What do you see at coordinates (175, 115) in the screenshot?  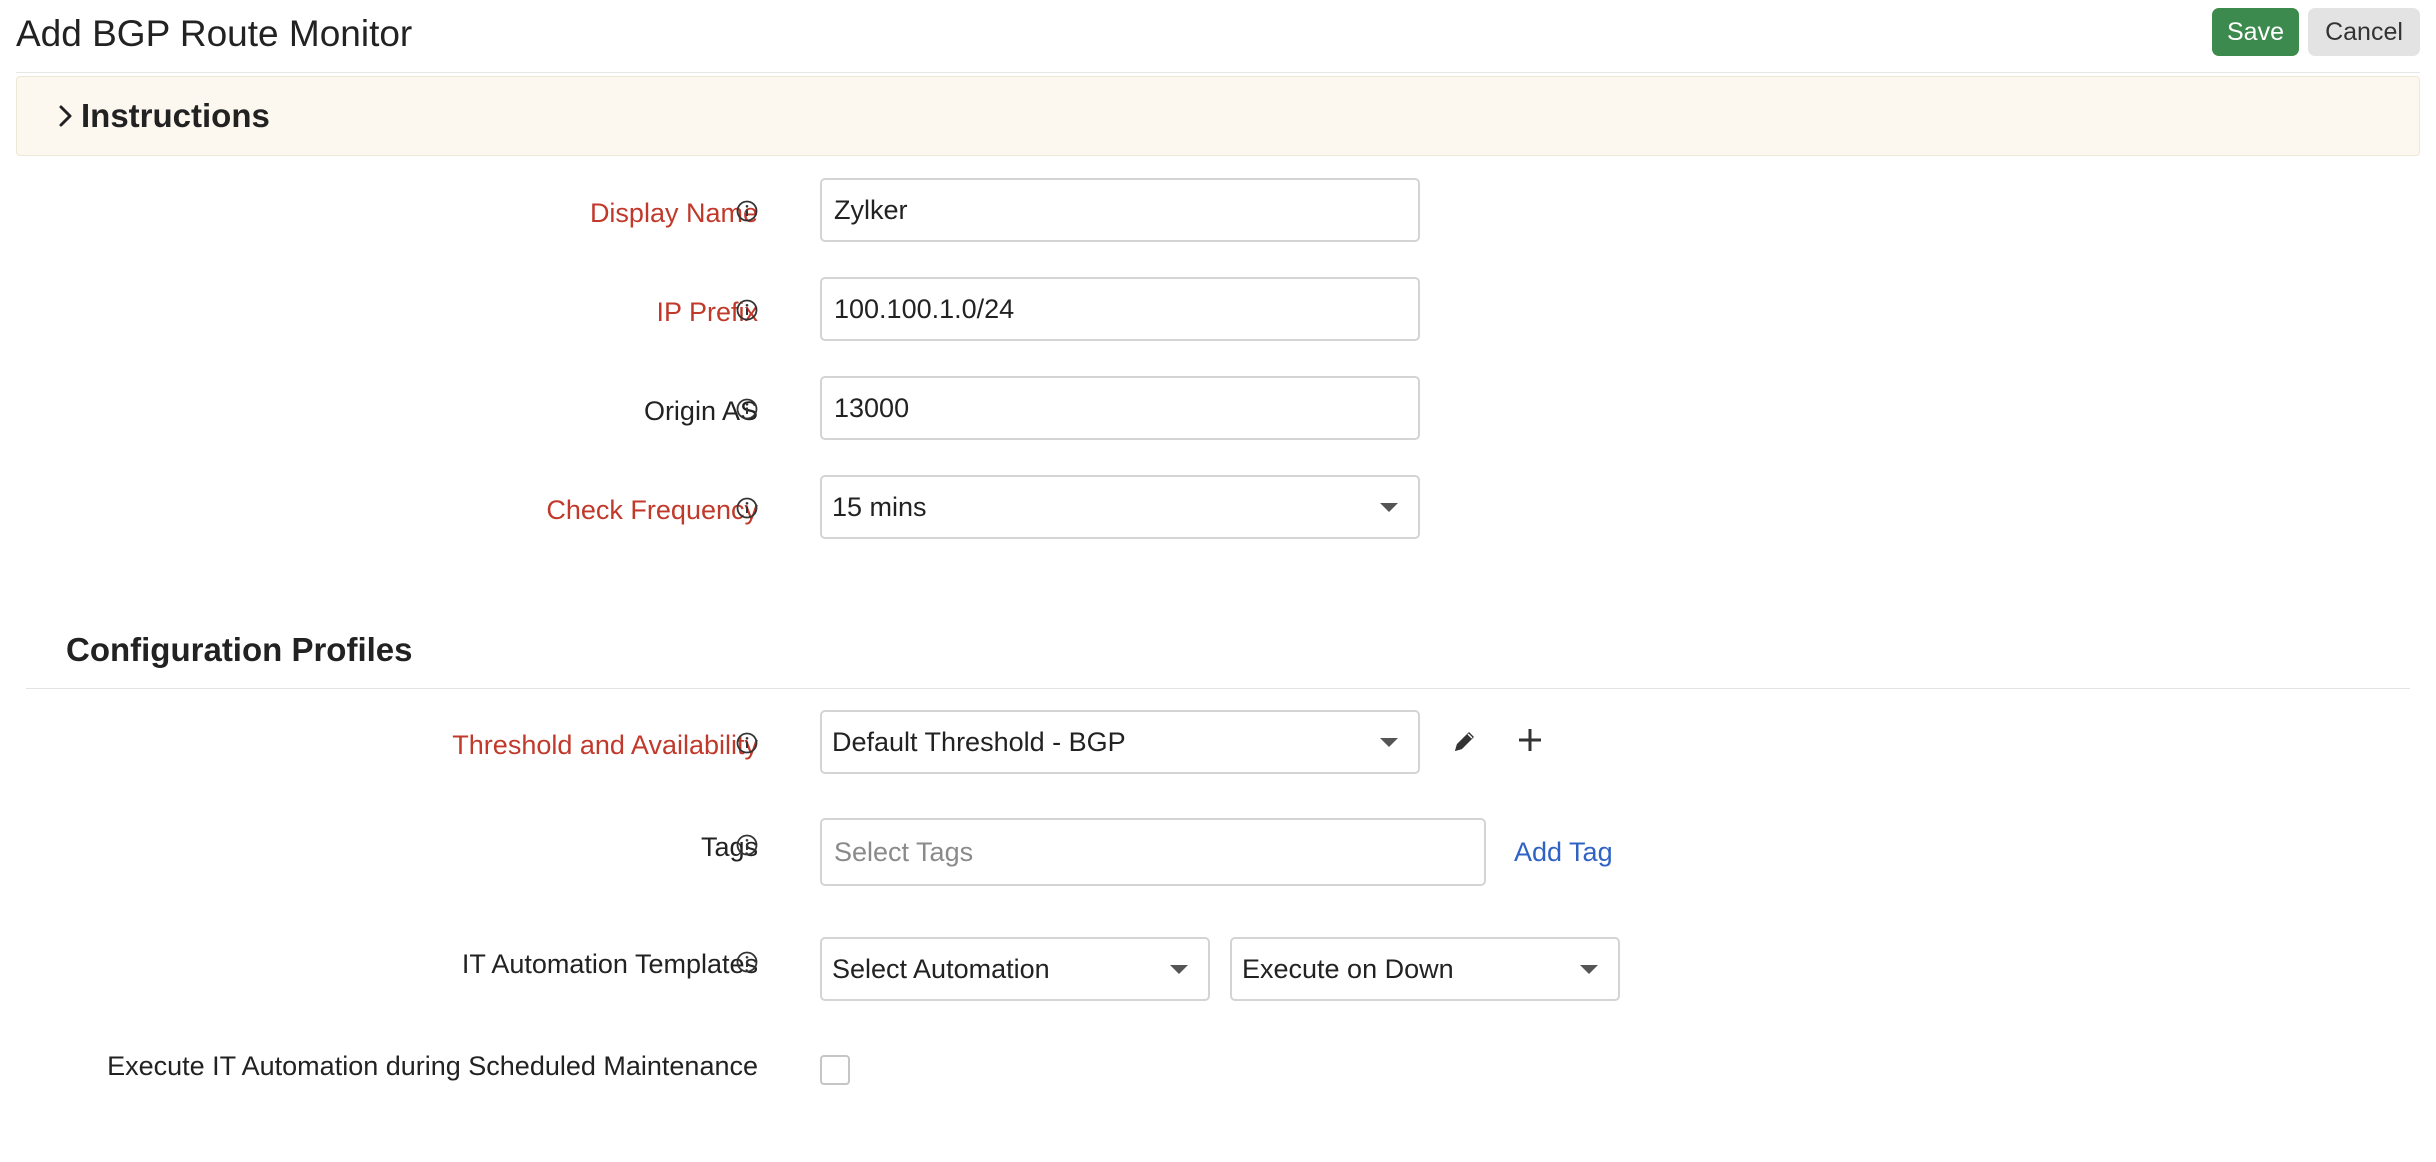 I see `instructions-label: Instructions` at bounding box center [175, 115].